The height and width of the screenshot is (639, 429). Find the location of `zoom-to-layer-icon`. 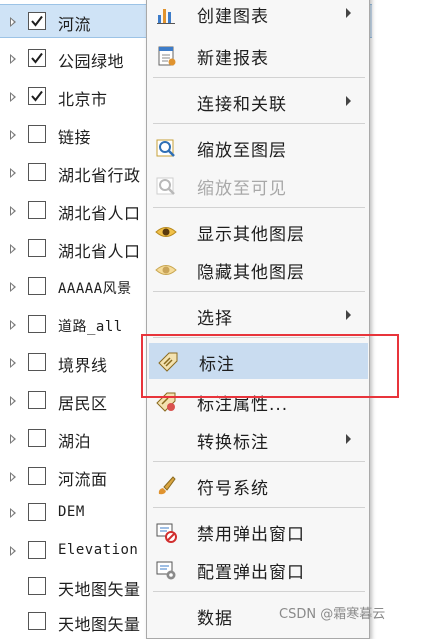

zoom-to-layer-icon is located at coordinates (165, 148).